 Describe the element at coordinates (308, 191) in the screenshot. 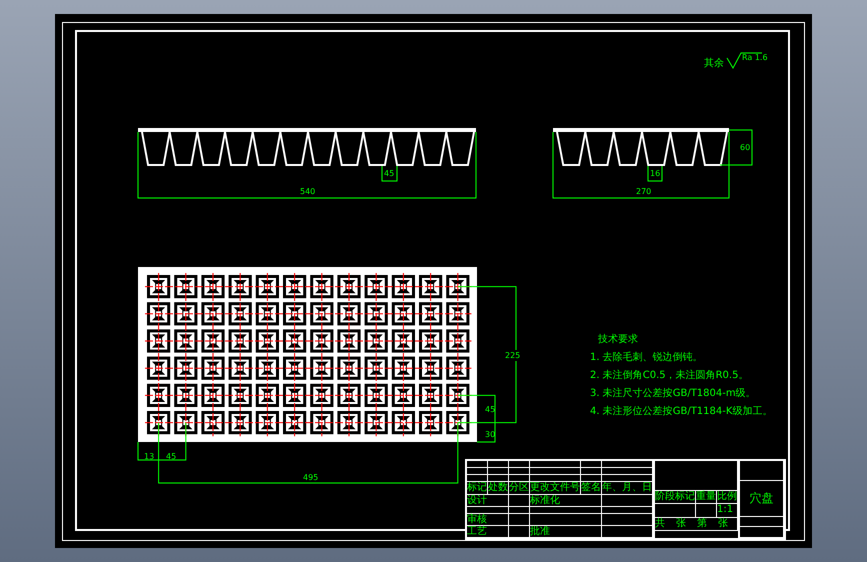

I see `dimension-text: 540` at that location.